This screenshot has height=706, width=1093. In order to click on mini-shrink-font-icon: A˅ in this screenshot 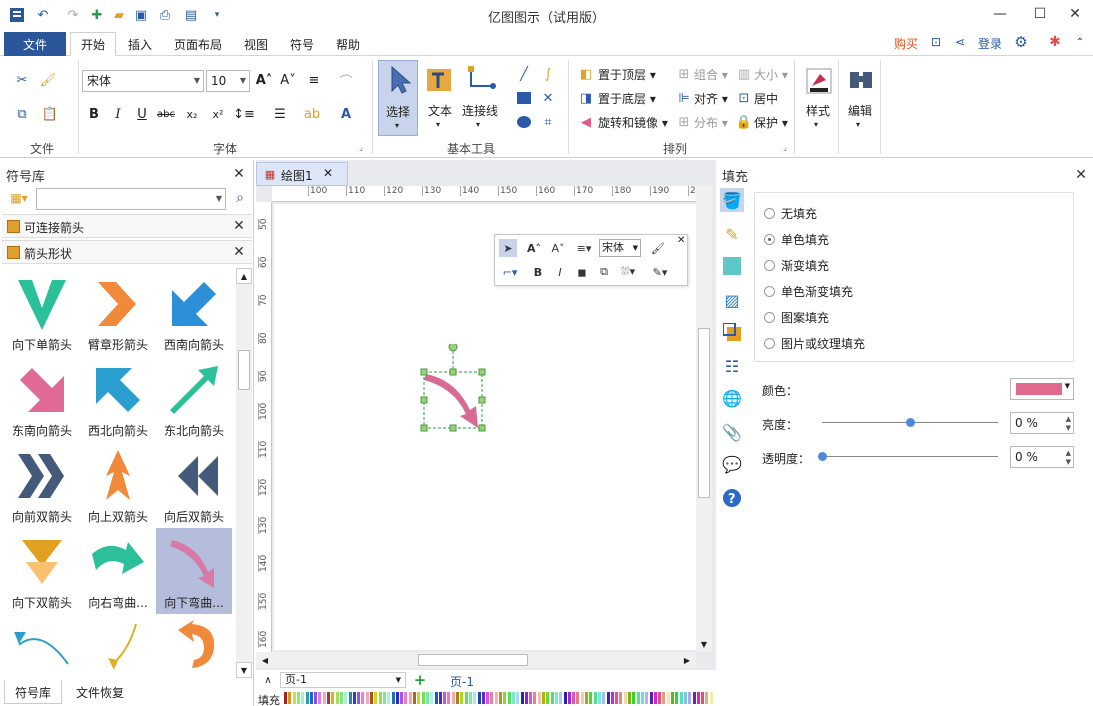, I will do `click(558, 248)`.